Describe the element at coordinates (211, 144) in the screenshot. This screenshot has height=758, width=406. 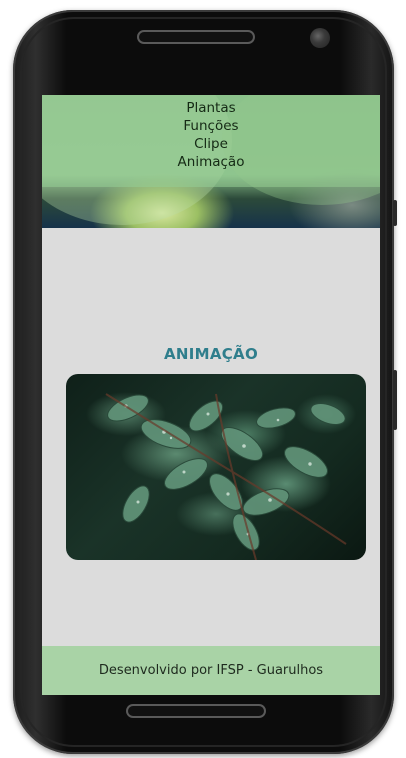
I see `nav-item-clipe: Clipe` at that location.